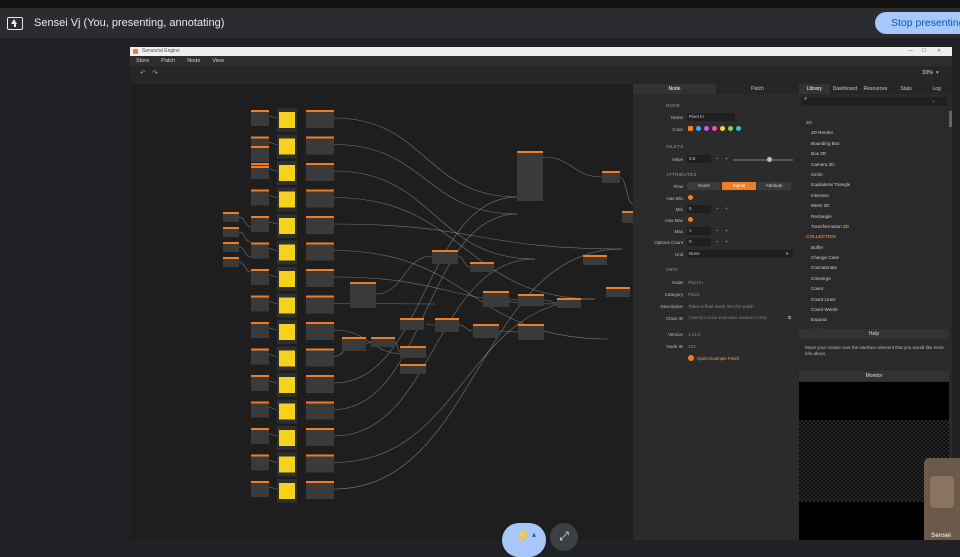  What do you see at coordinates (874, 300) in the screenshot?
I see `library-item: Count Lines` at bounding box center [874, 300].